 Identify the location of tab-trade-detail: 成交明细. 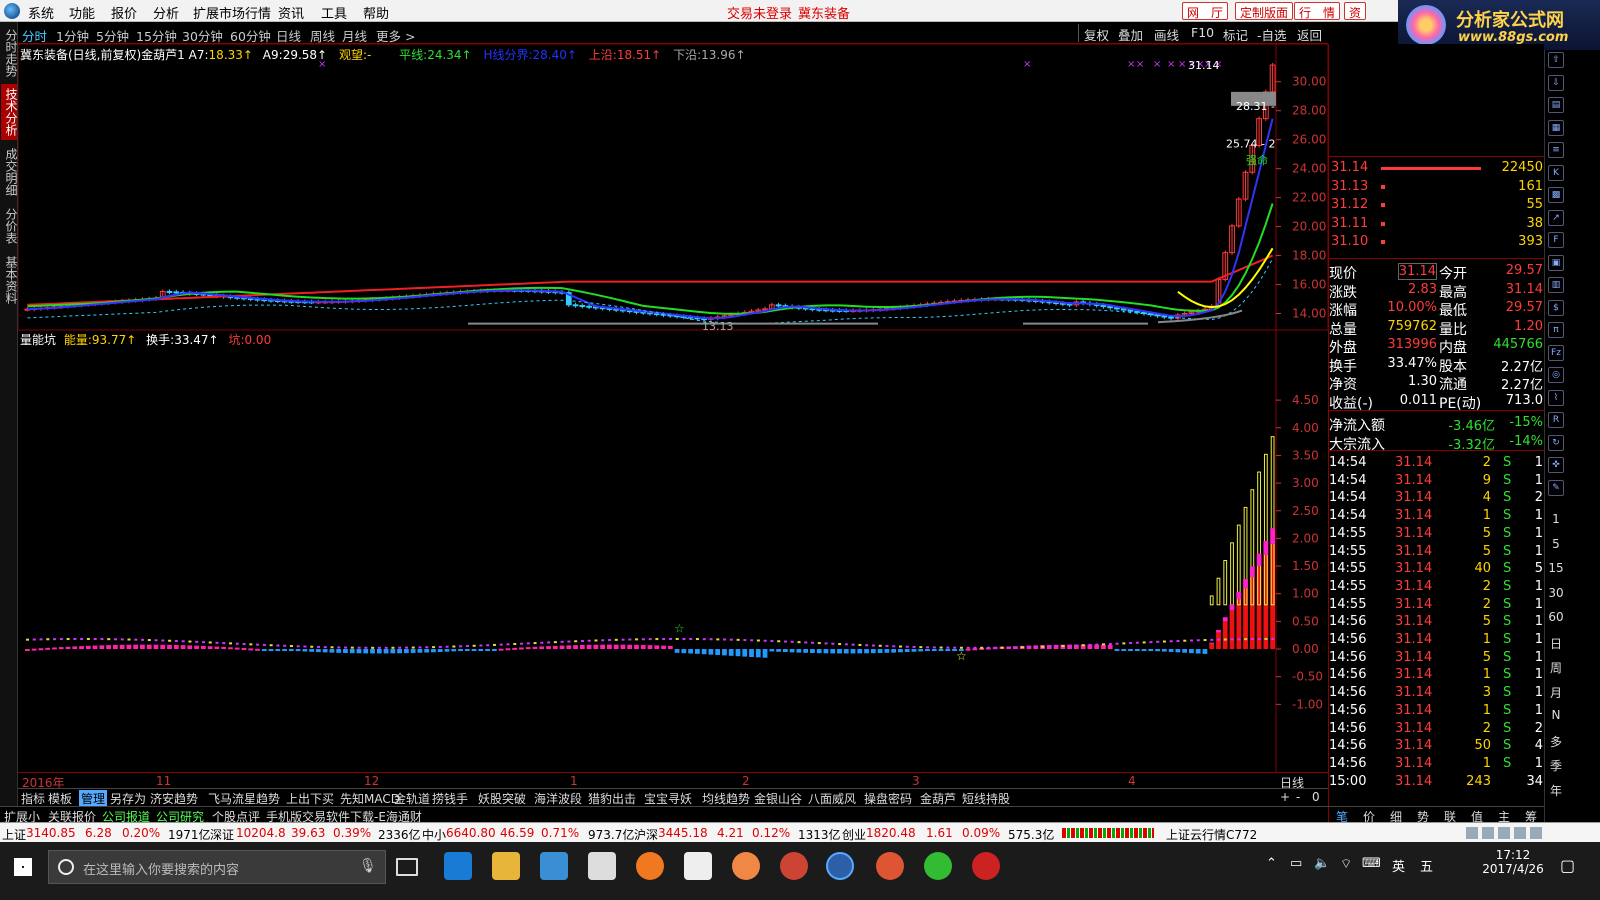
(9, 172).